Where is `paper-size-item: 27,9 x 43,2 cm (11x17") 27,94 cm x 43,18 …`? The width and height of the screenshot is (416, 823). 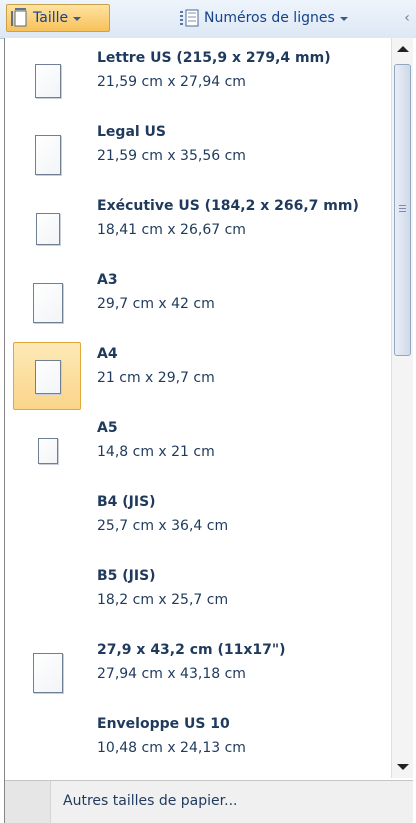
paper-size-item: 27,9 x 43,2 cm (11x17") 27,94 cm x 43,18 … is located at coordinates (197, 672).